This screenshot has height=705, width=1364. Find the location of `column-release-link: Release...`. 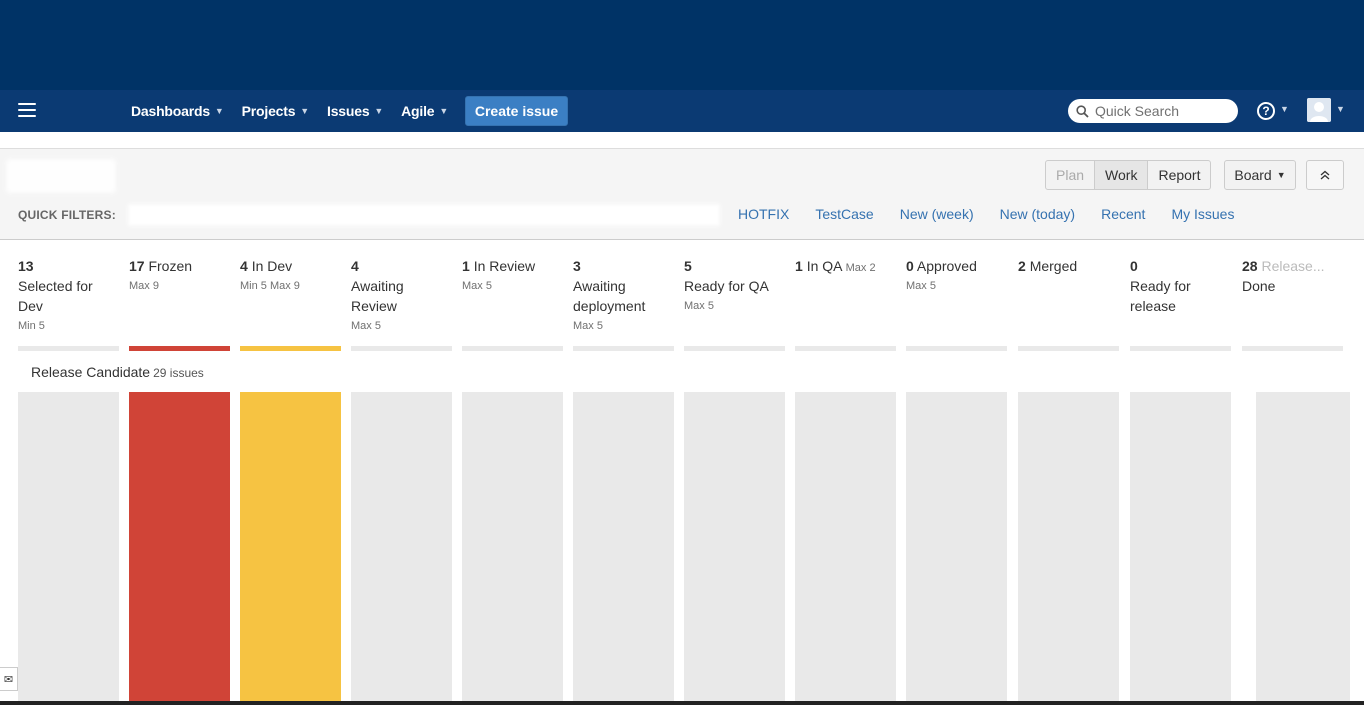

column-release-link: Release... is located at coordinates (1292, 266).